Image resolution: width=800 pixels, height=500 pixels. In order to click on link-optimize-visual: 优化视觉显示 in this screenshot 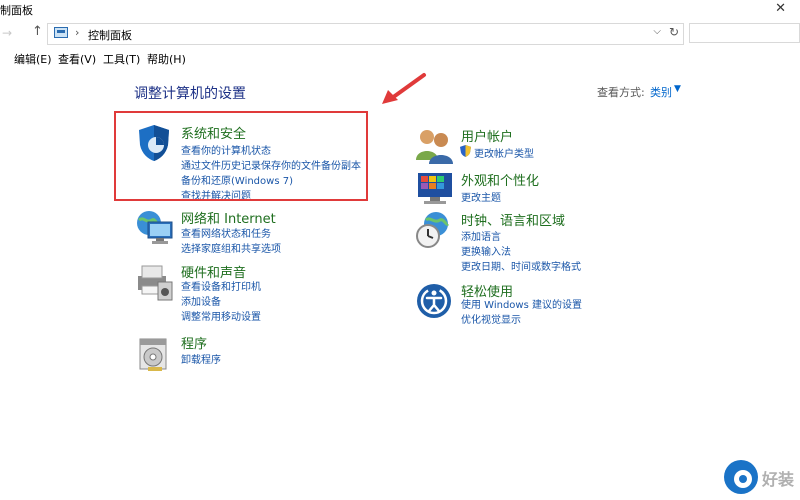, I will do `click(491, 318)`.